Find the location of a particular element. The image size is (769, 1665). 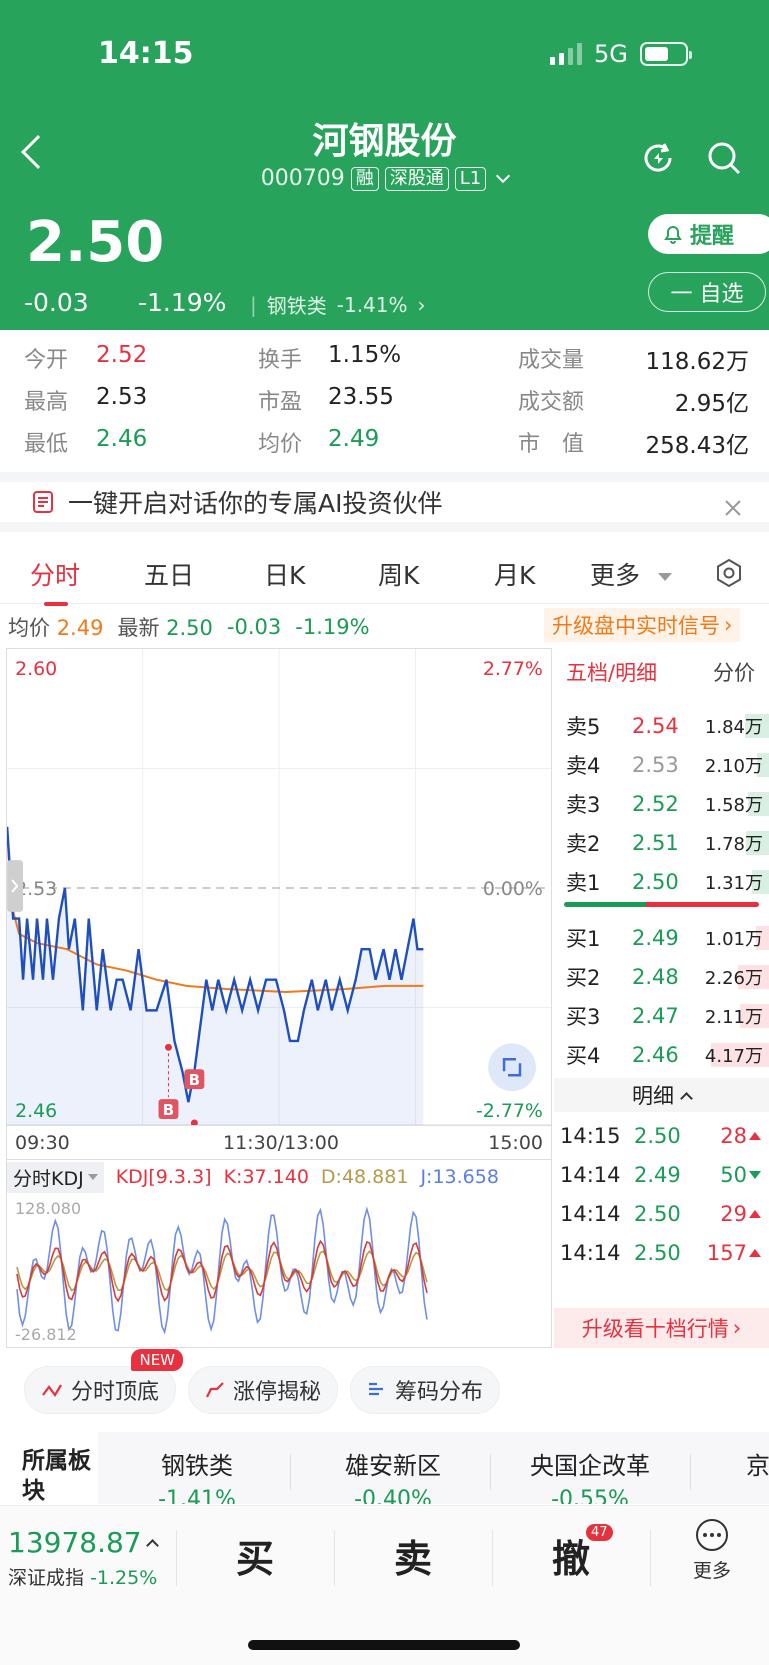

tool-chip-distribution: 筹码分布 is located at coordinates (425, 1390).